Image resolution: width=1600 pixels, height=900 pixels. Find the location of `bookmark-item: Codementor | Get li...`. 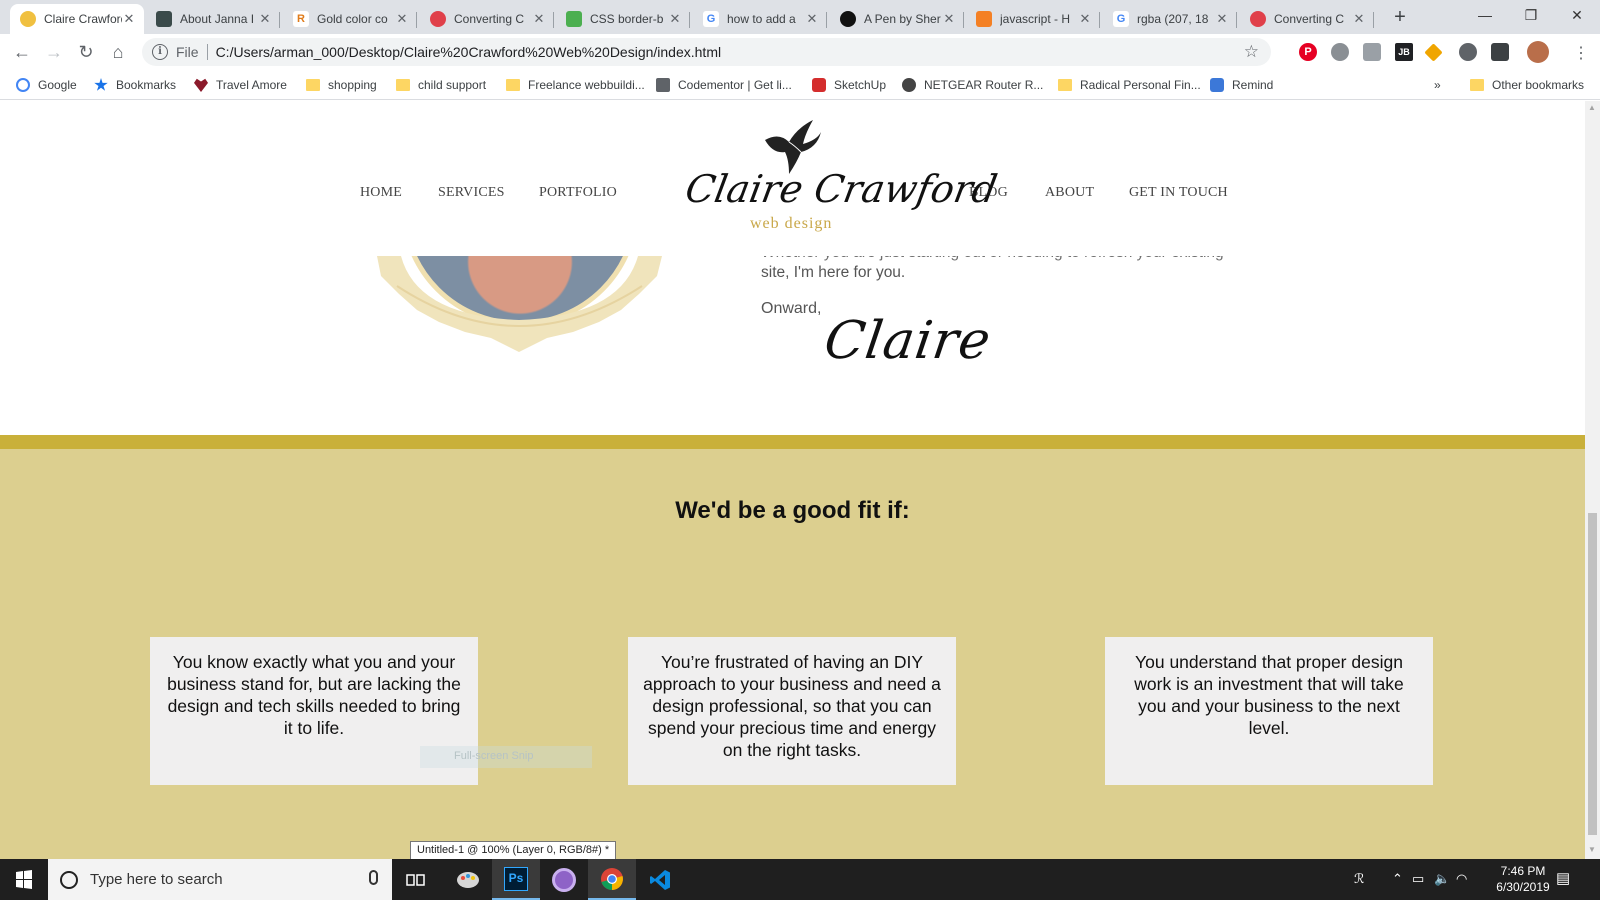

bookmark-item: Codementor | Get li... is located at coordinates (724, 85).